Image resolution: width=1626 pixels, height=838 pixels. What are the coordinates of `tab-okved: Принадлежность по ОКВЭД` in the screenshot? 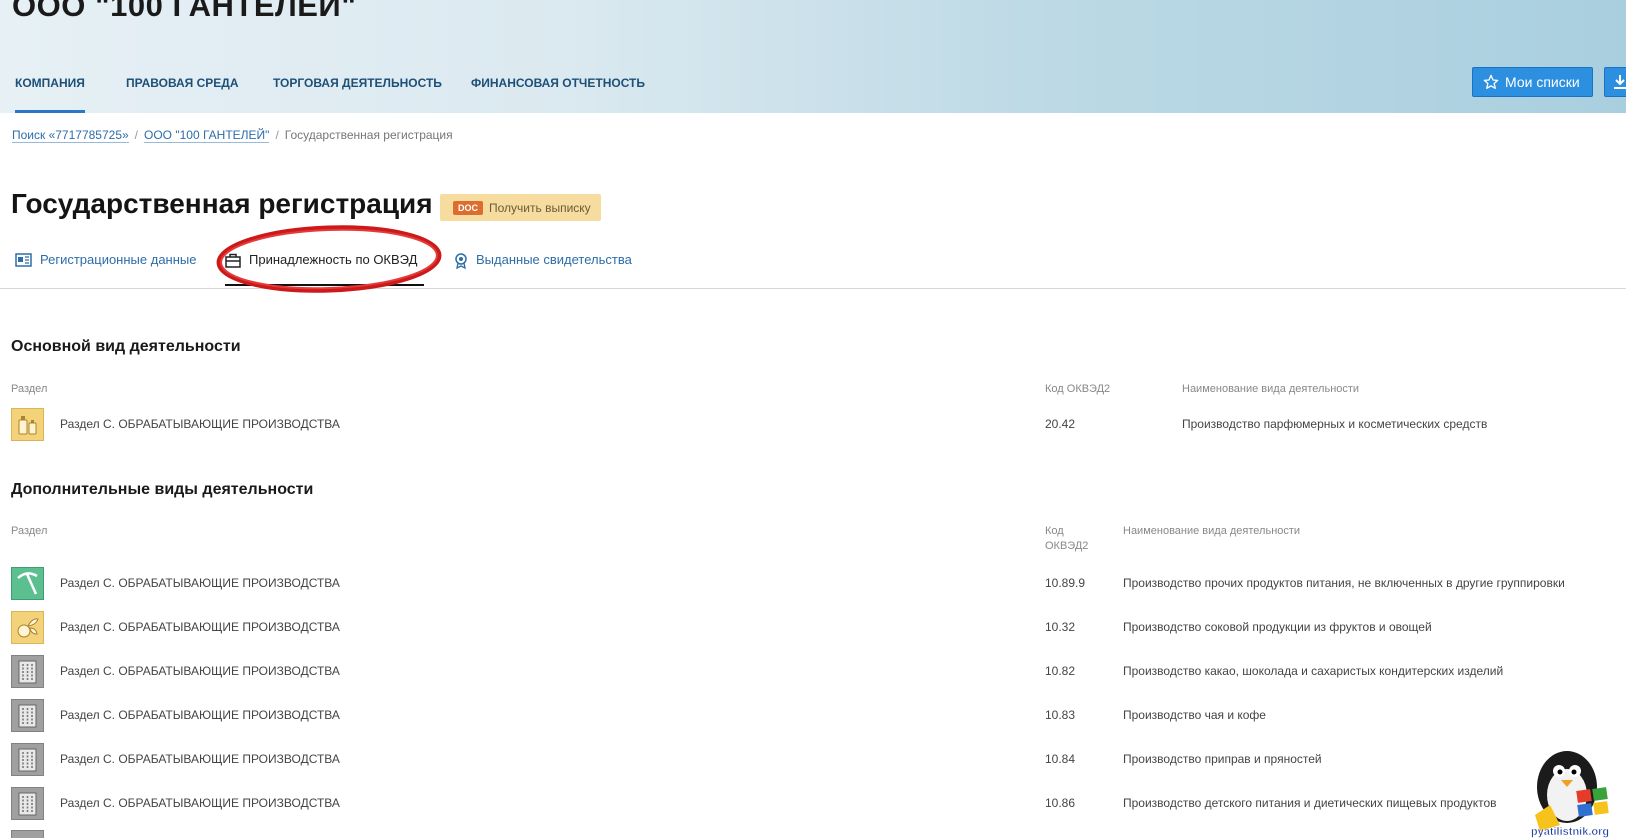 It's located at (324, 269).